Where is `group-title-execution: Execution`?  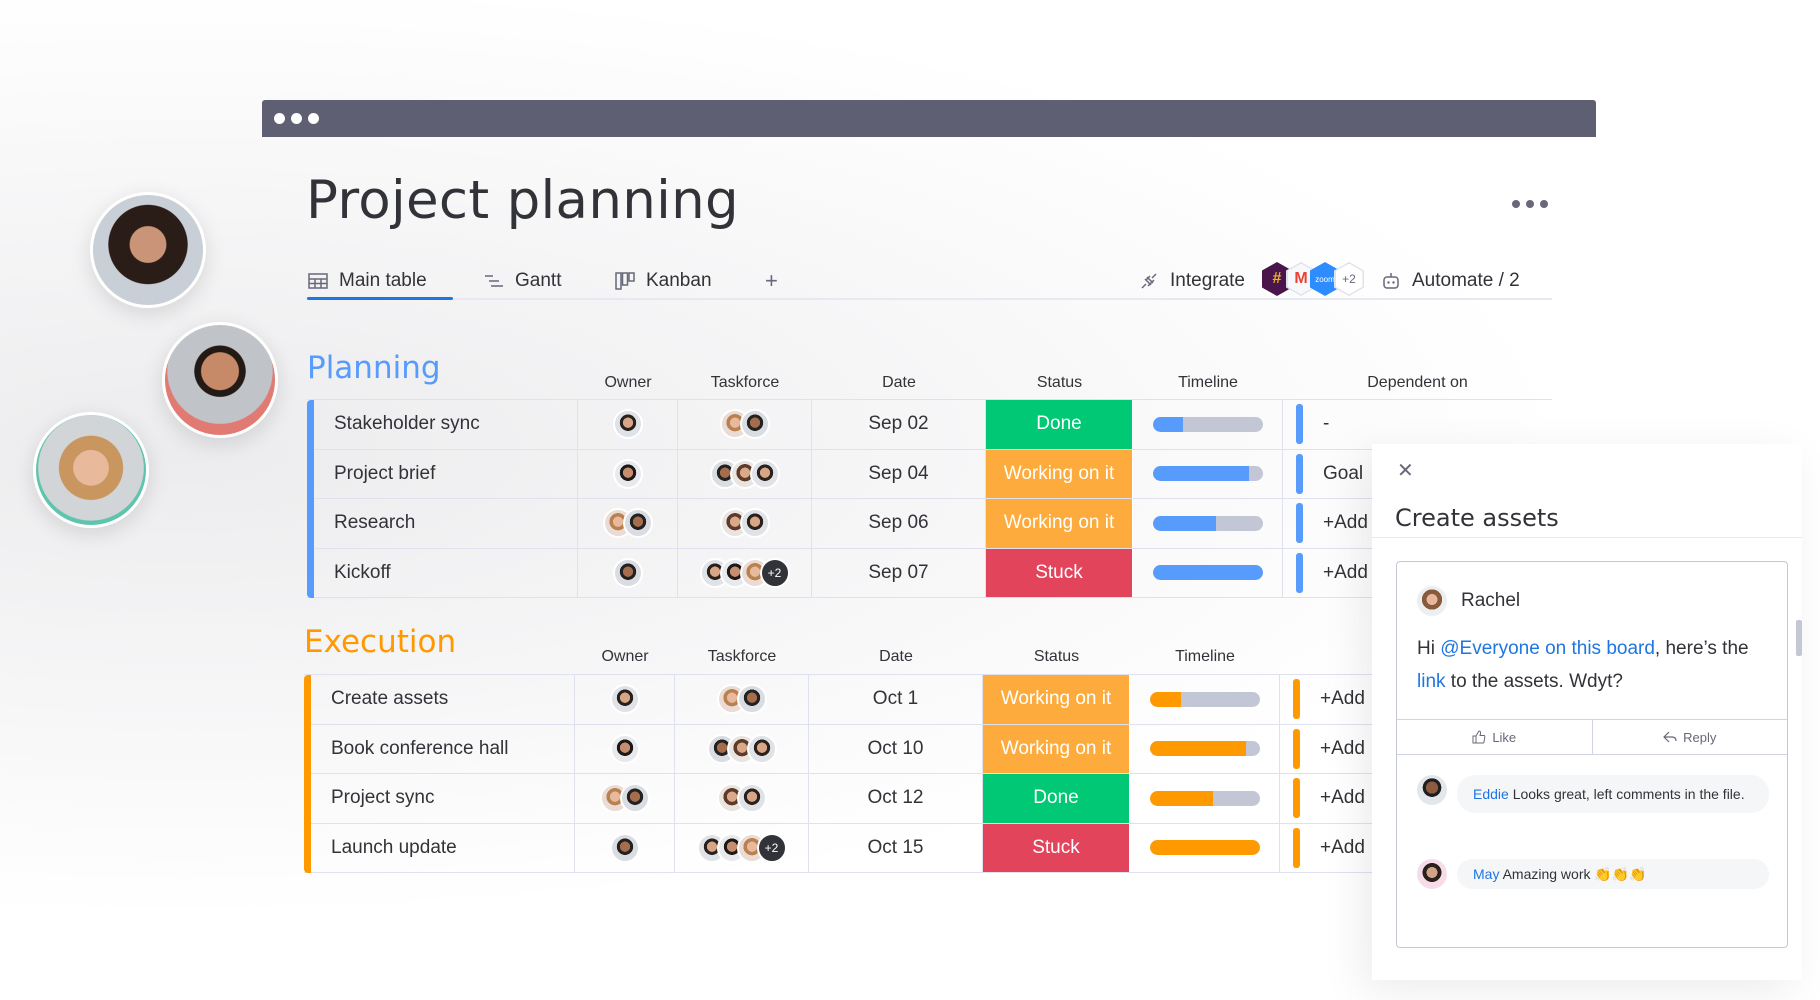 group-title-execution: Execution is located at coordinates (380, 642).